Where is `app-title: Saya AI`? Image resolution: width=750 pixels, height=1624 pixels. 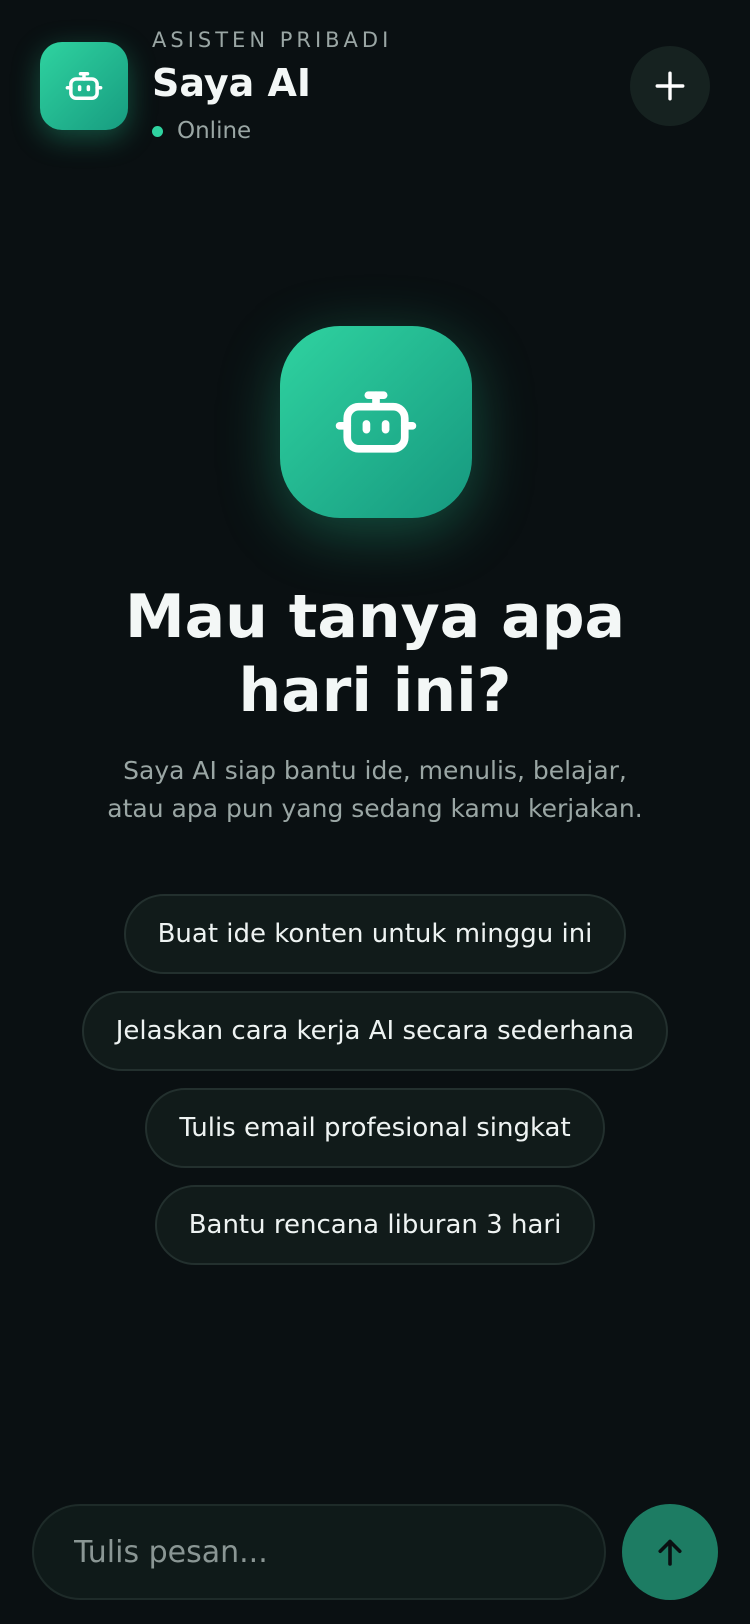
app-title: Saya AI is located at coordinates (232, 83).